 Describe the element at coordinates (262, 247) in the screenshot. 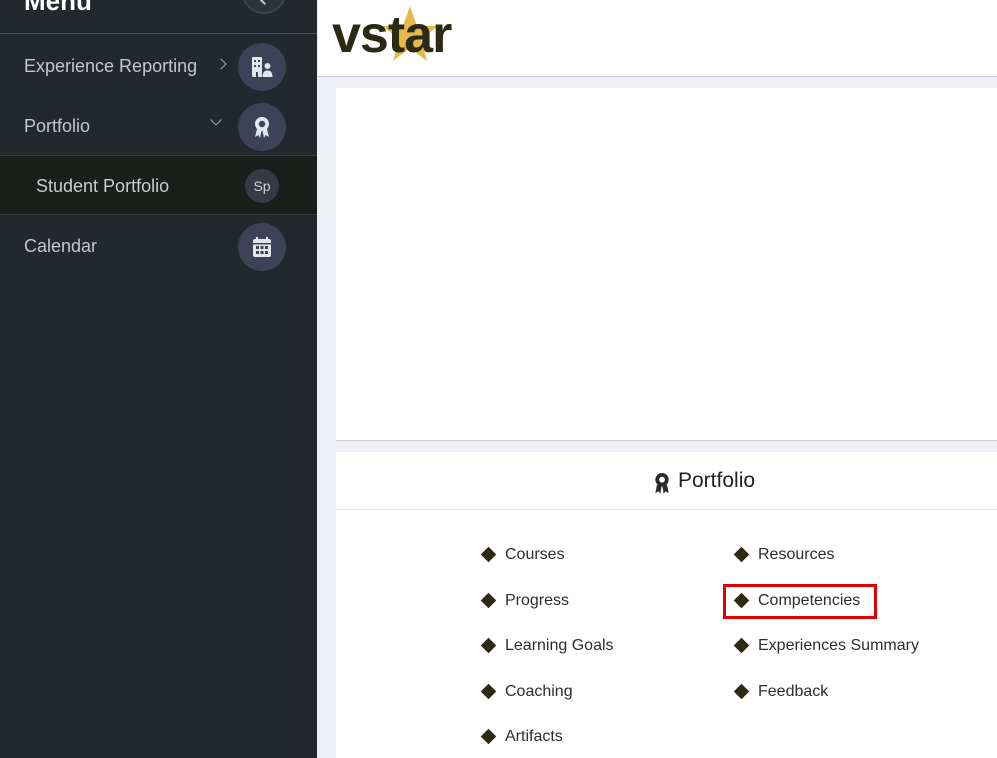

I see `calendar-icon` at that location.